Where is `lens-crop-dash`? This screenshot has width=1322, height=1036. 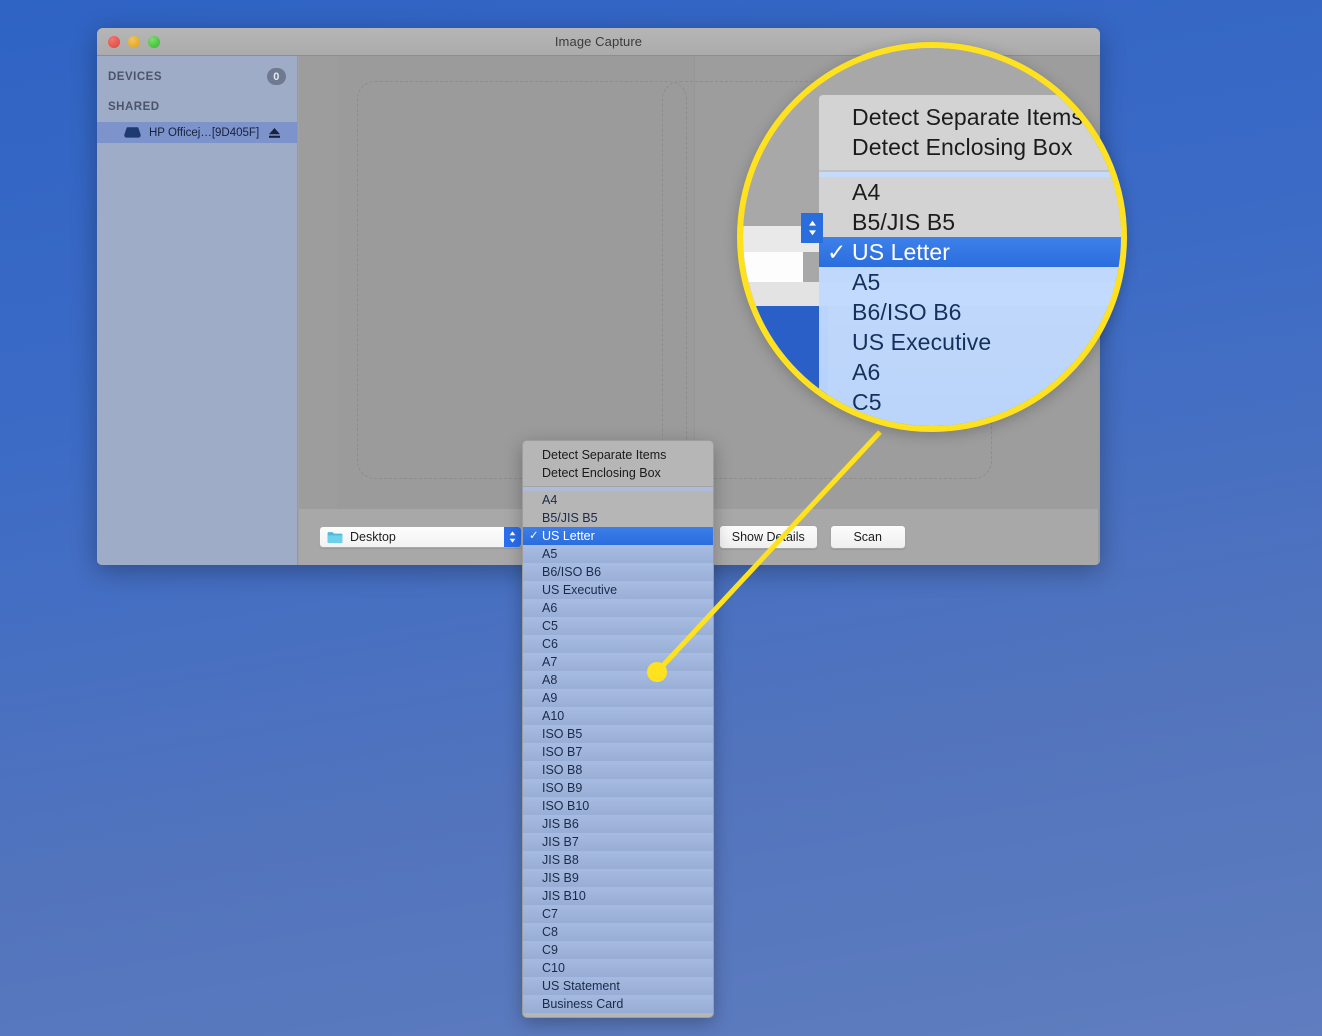
lens-crop-dash is located at coordinates (863, 50).